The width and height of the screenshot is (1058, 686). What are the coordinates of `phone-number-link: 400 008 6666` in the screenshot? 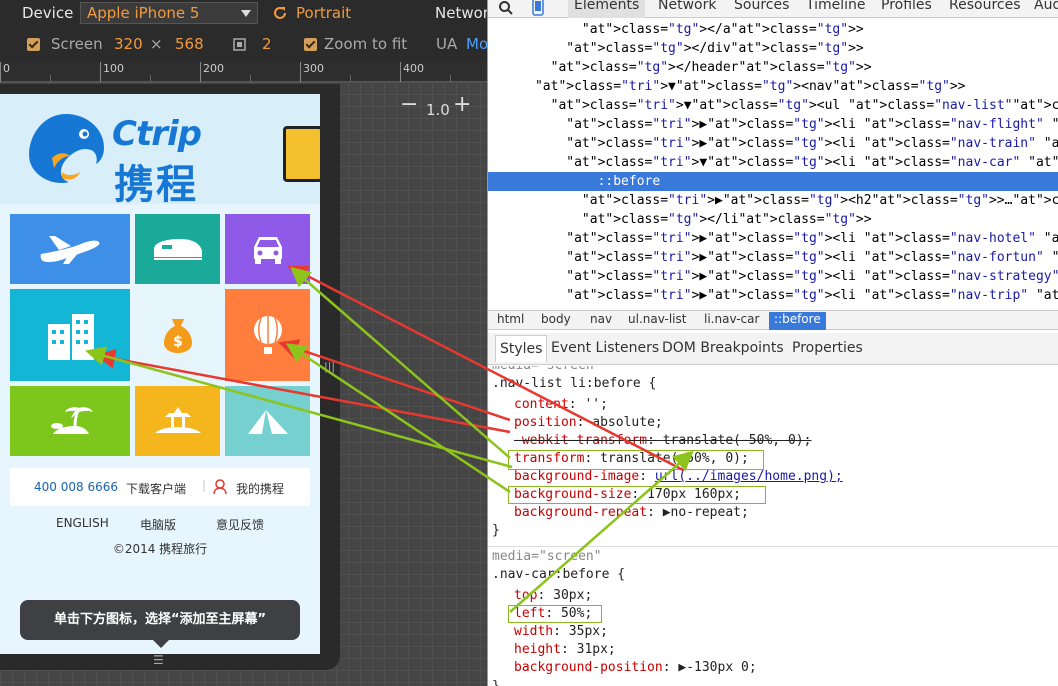 It's located at (76, 487).